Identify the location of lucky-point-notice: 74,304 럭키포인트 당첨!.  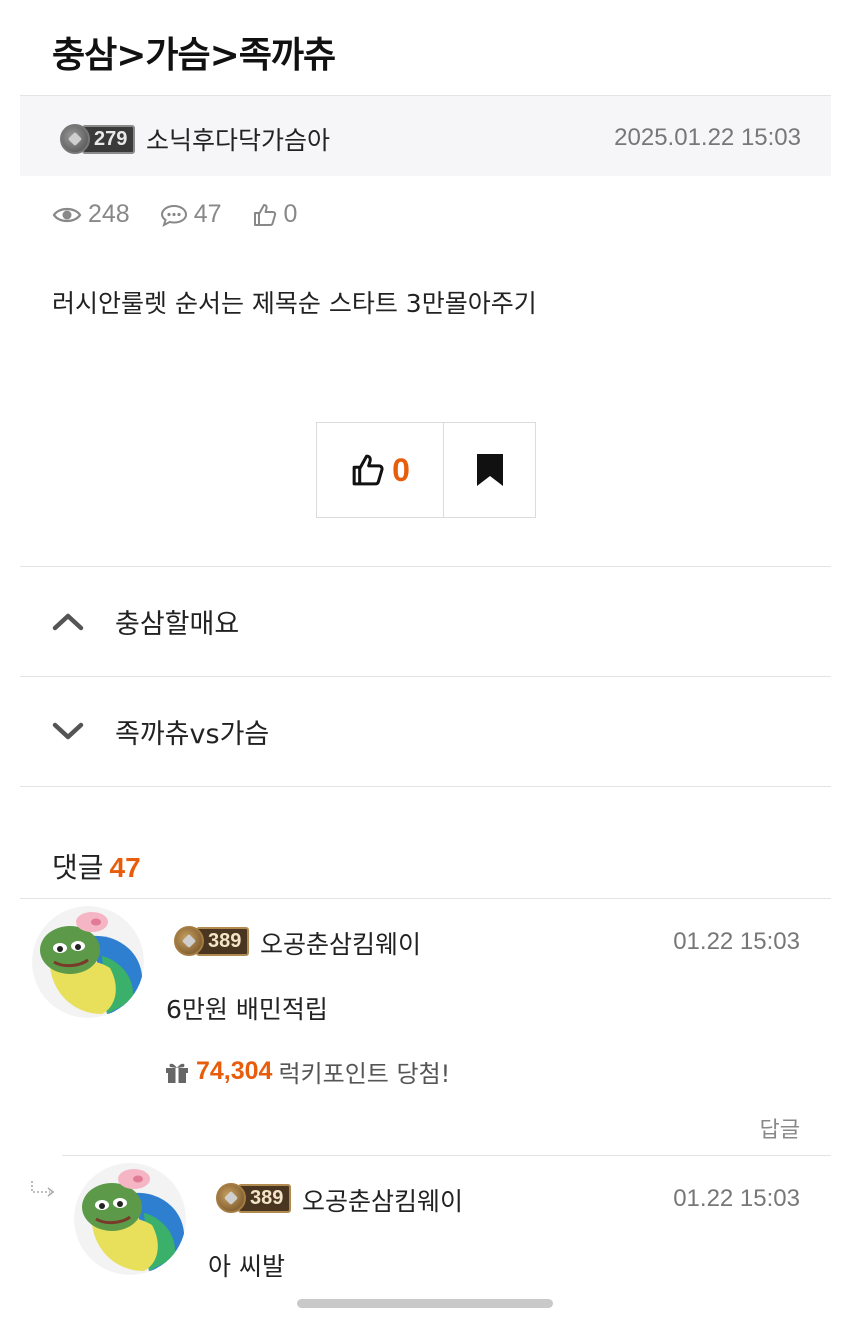
(307, 1071).